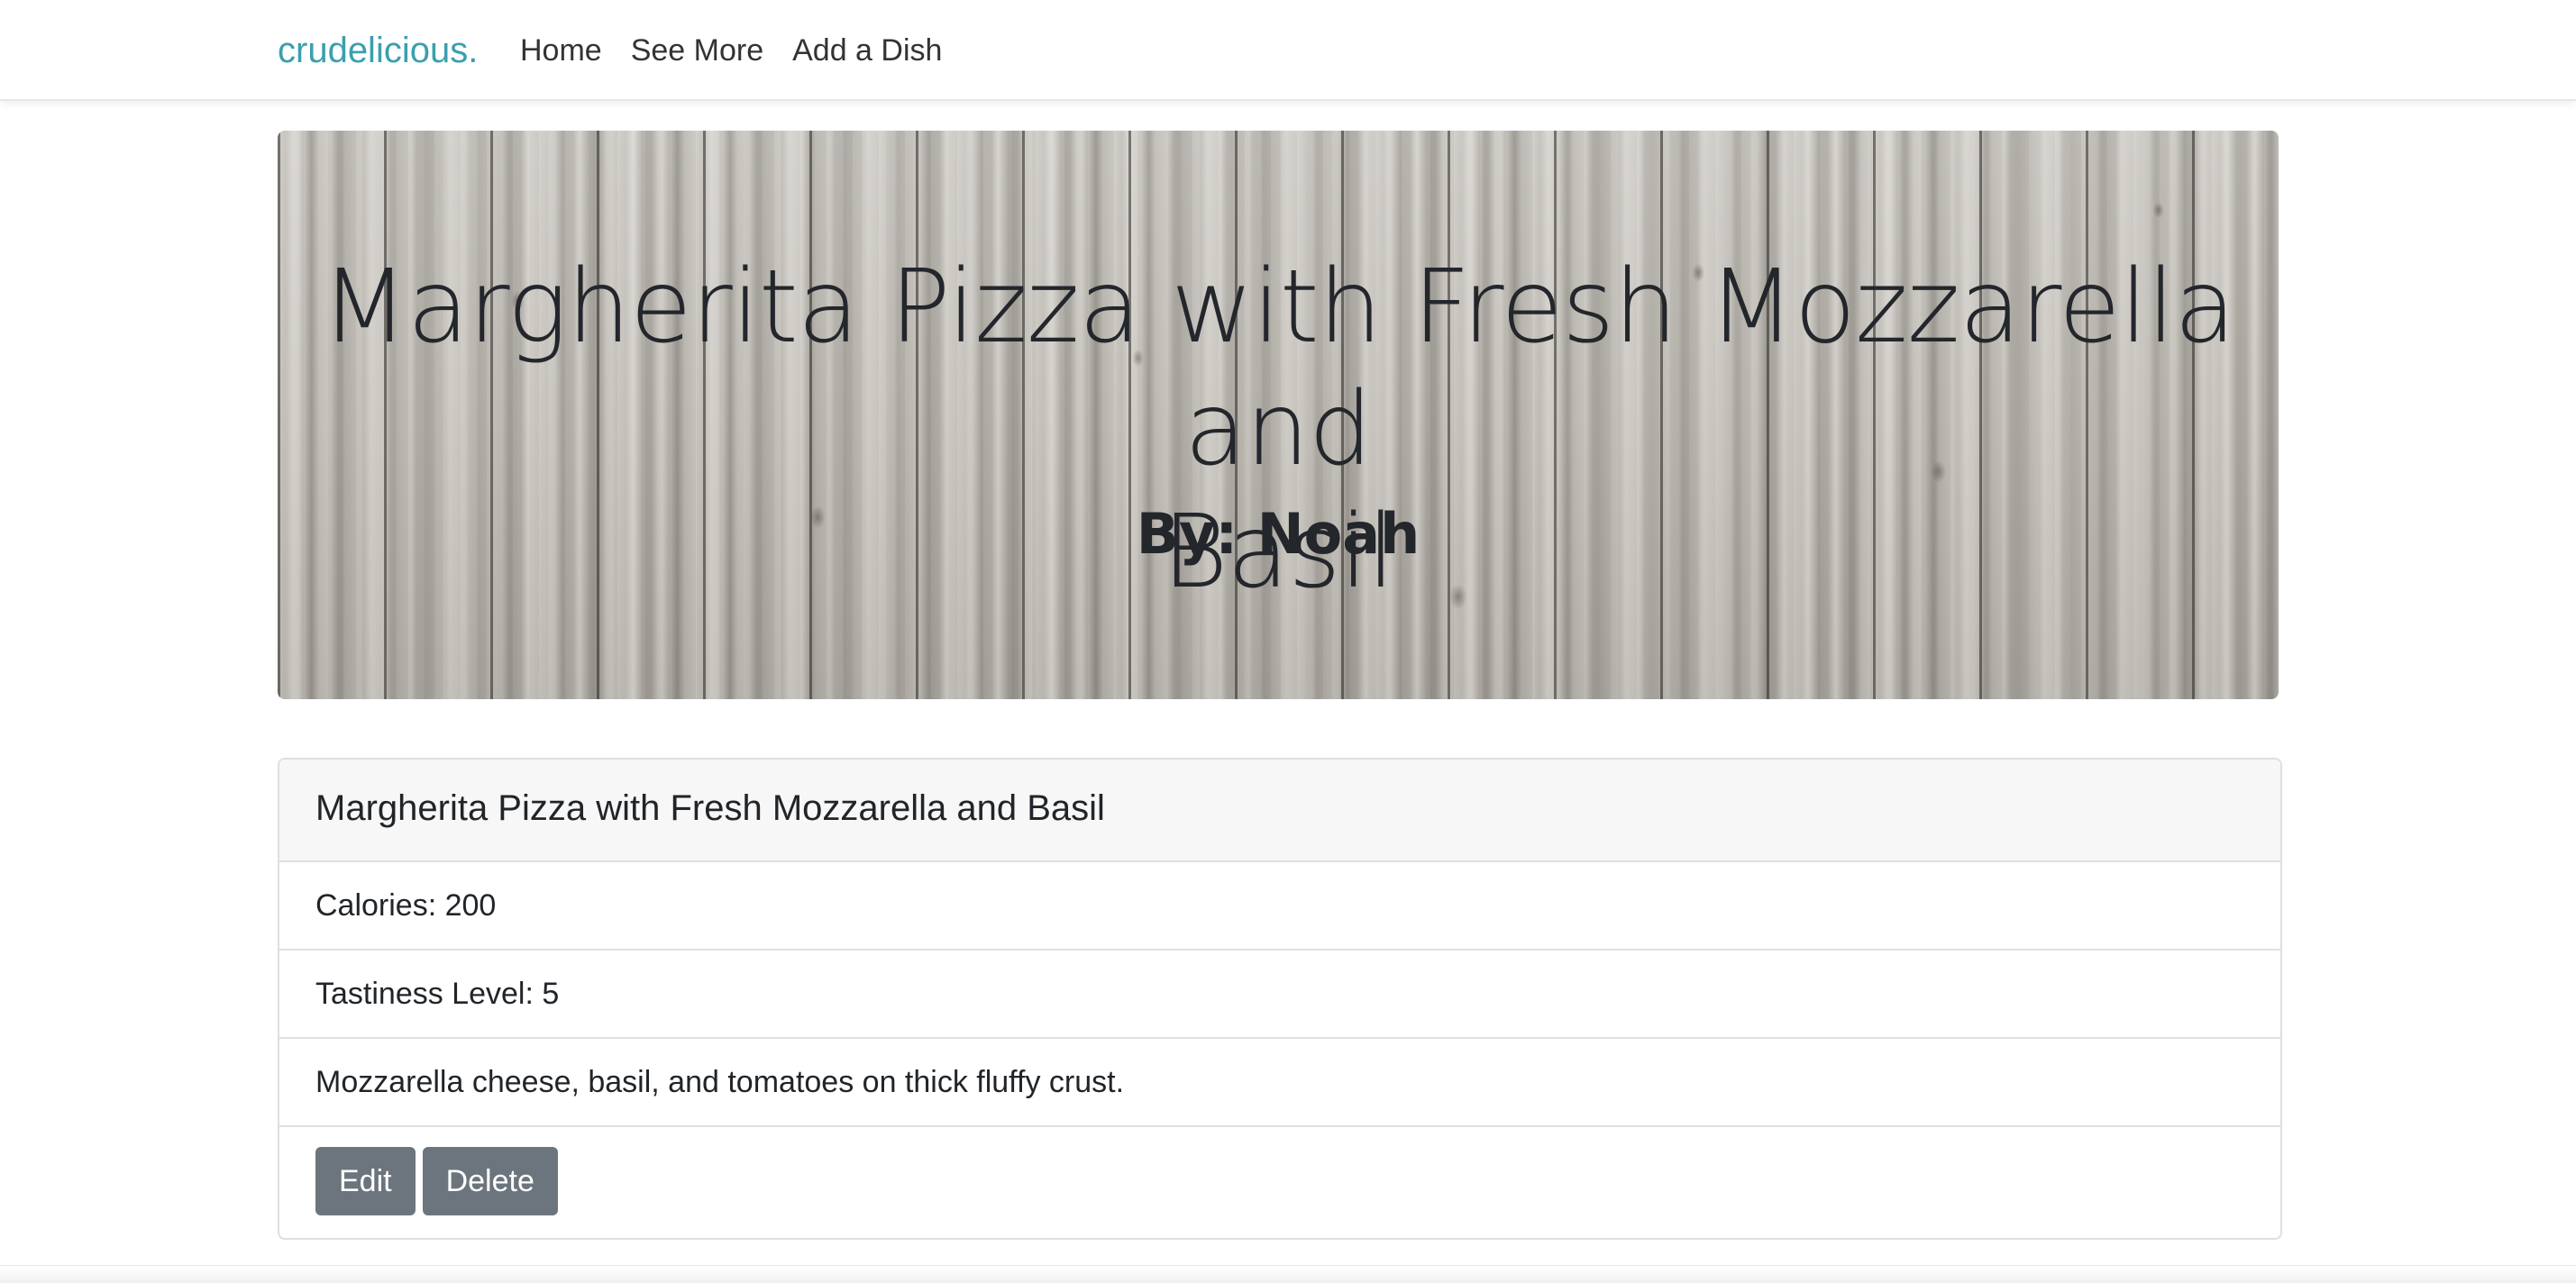 Image resolution: width=2576 pixels, height=1283 pixels. I want to click on delete-button: Delete, so click(490, 1181).